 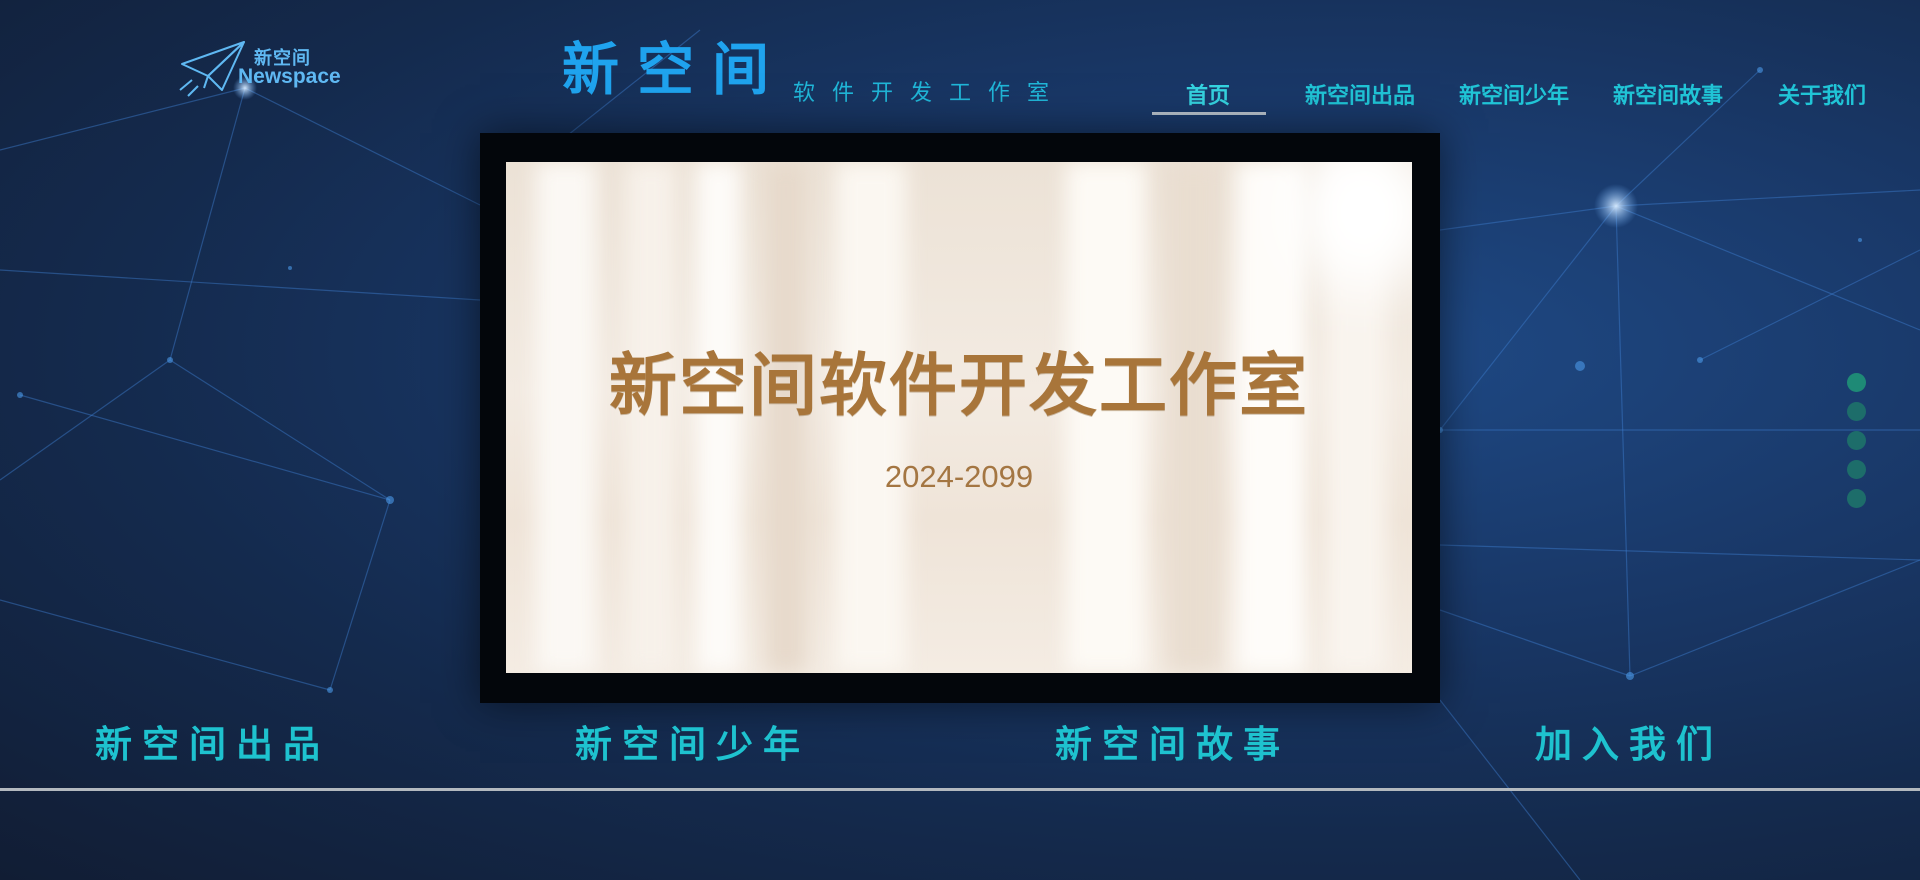 I want to click on logo-en-text: Newspace, so click(x=289, y=76).